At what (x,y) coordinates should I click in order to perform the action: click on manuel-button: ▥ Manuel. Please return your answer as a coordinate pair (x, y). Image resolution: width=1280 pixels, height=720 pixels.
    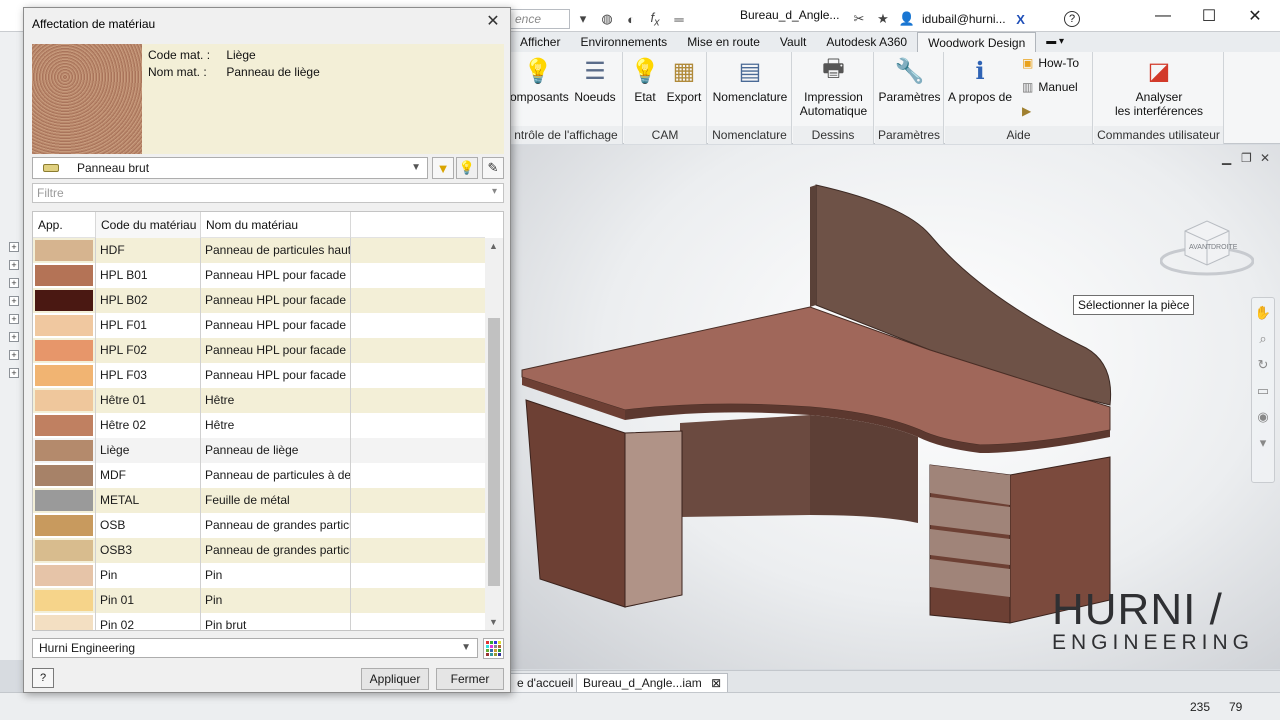
    Looking at the image, I should click on (1050, 87).